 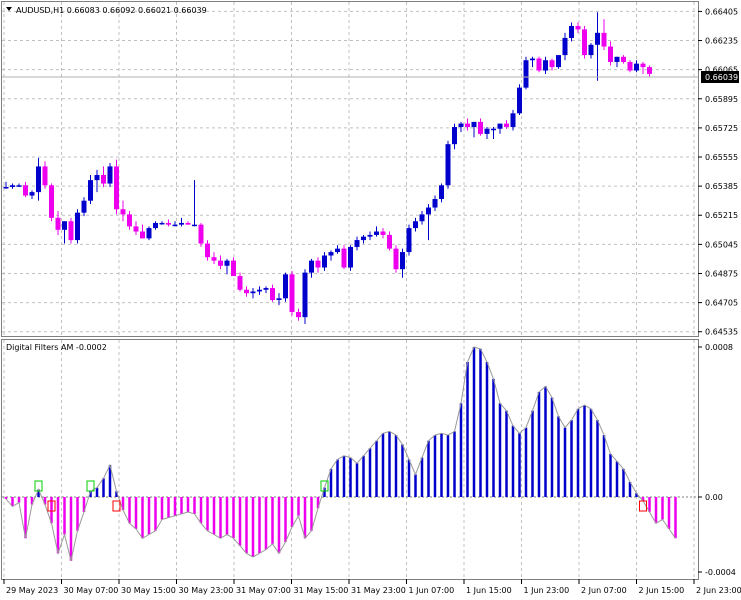 I want to click on price-tick-label: 0.65895, so click(x=721, y=99).